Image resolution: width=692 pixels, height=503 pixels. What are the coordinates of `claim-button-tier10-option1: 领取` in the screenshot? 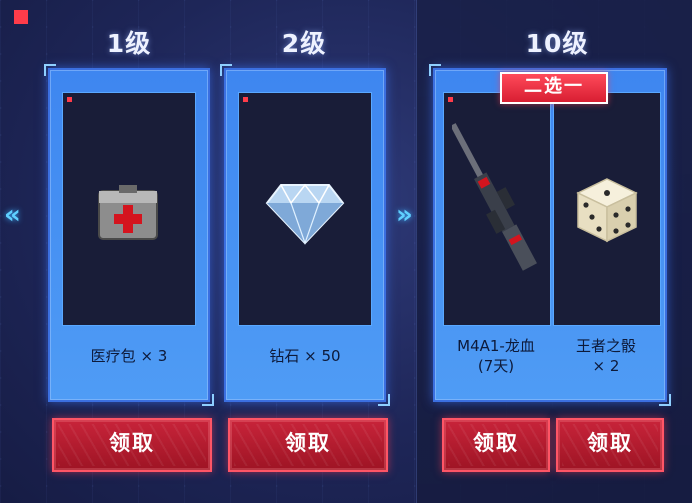 It's located at (496, 445).